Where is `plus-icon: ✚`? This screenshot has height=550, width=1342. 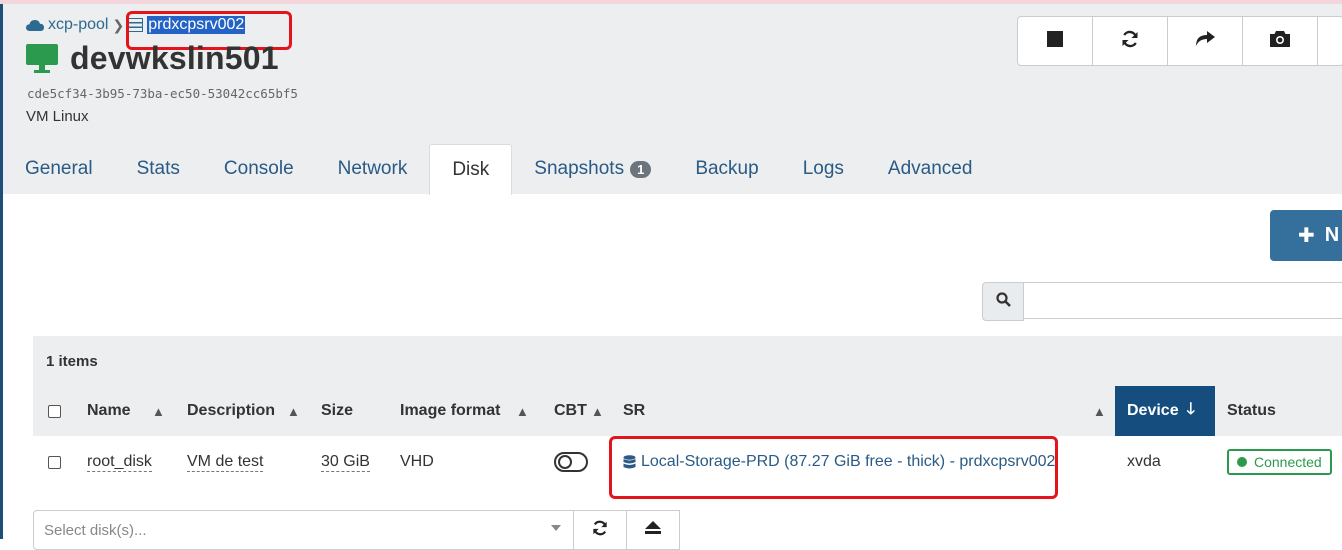 plus-icon: ✚ is located at coordinates (1306, 236).